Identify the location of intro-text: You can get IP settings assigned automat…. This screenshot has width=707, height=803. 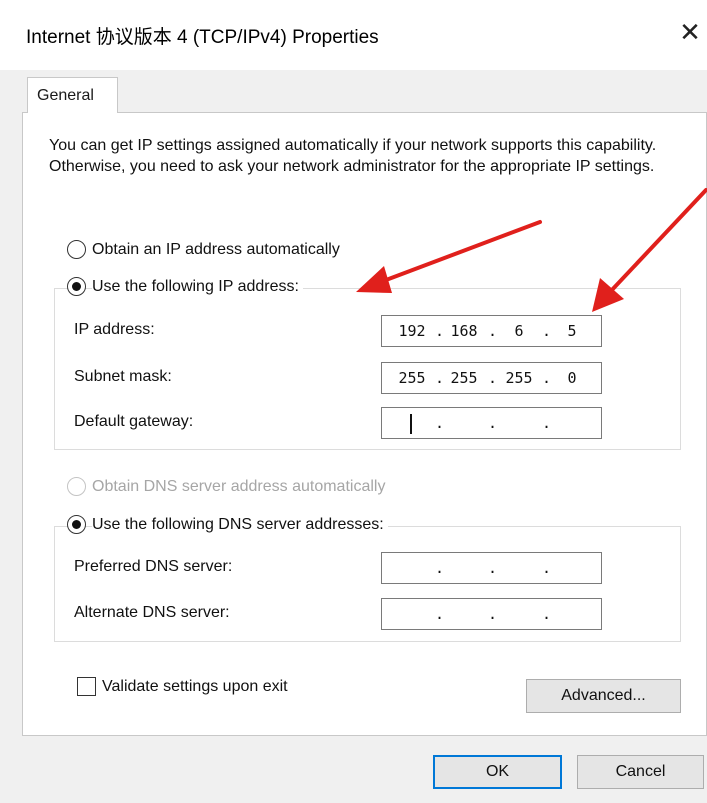
(353, 156).